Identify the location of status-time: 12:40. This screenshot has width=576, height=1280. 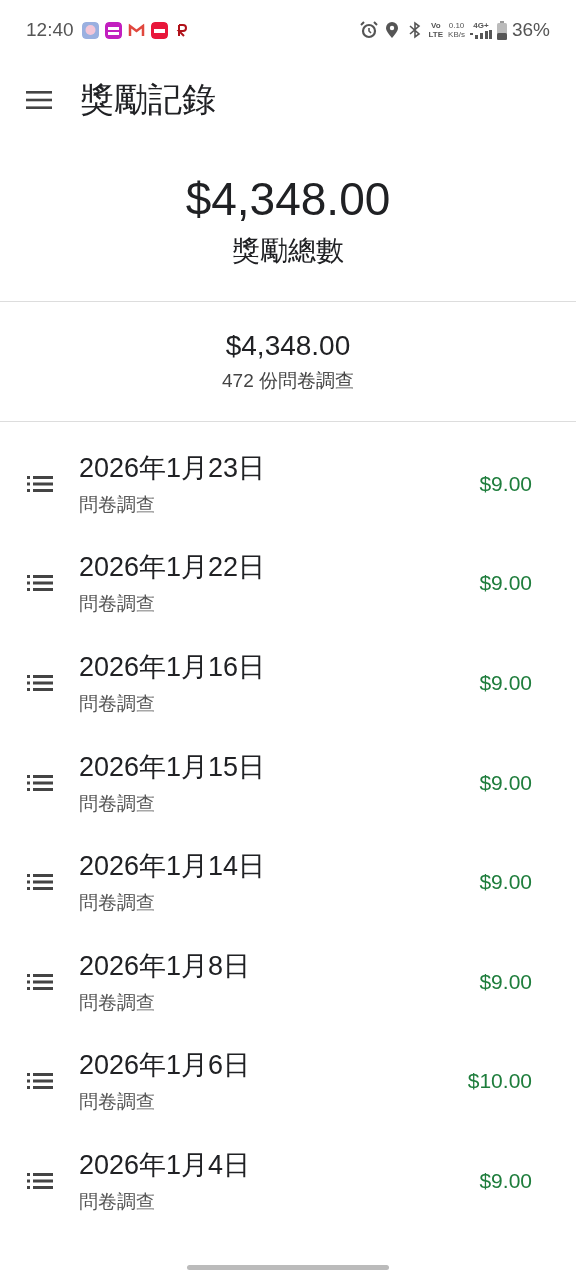
(50, 30).